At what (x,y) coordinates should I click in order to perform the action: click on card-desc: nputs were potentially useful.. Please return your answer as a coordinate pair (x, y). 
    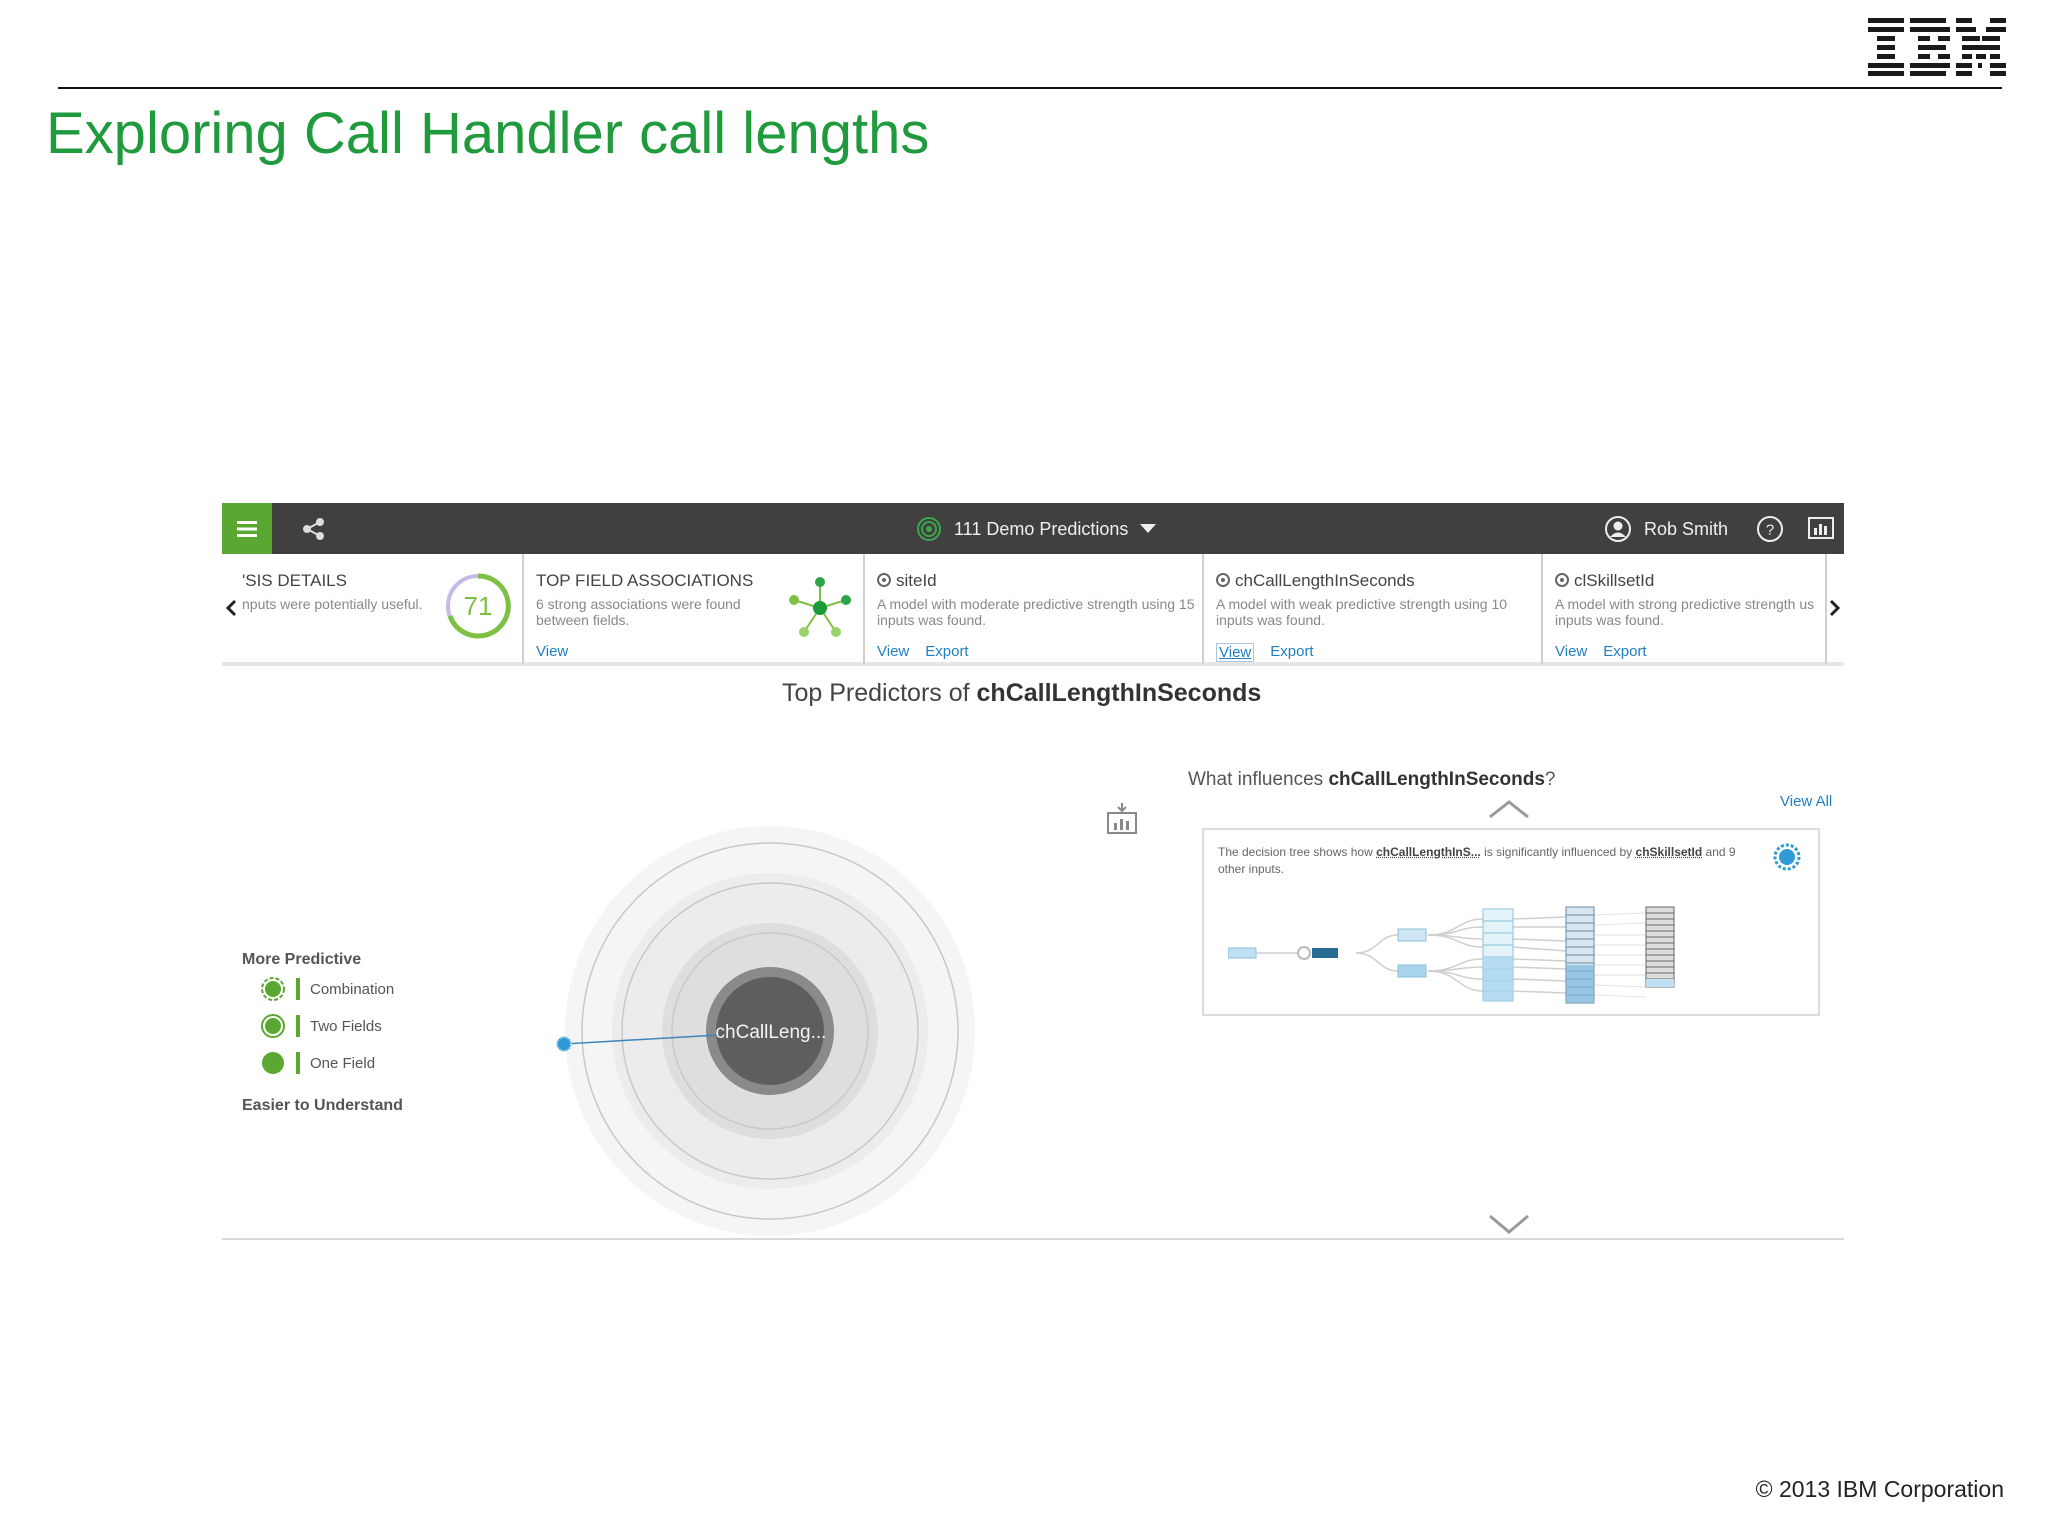
    Looking at the image, I should click on (332, 604).